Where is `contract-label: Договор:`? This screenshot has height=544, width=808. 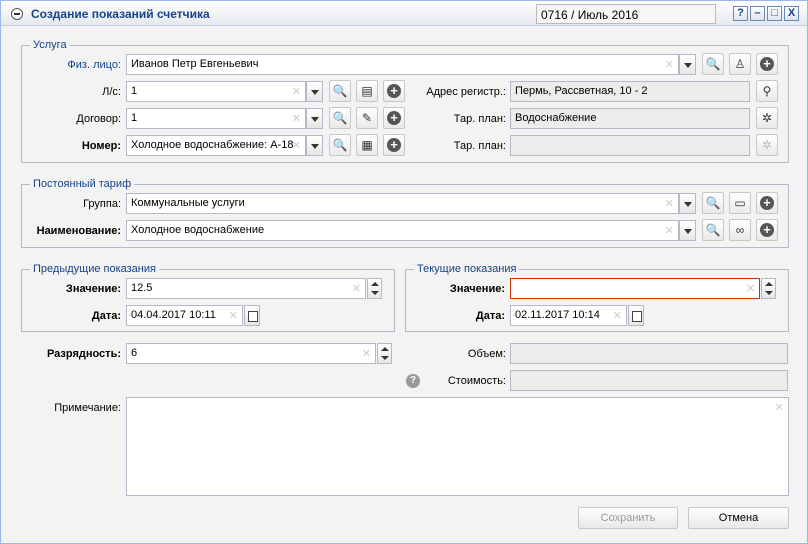
contract-label: Договор: is located at coordinates (98, 119).